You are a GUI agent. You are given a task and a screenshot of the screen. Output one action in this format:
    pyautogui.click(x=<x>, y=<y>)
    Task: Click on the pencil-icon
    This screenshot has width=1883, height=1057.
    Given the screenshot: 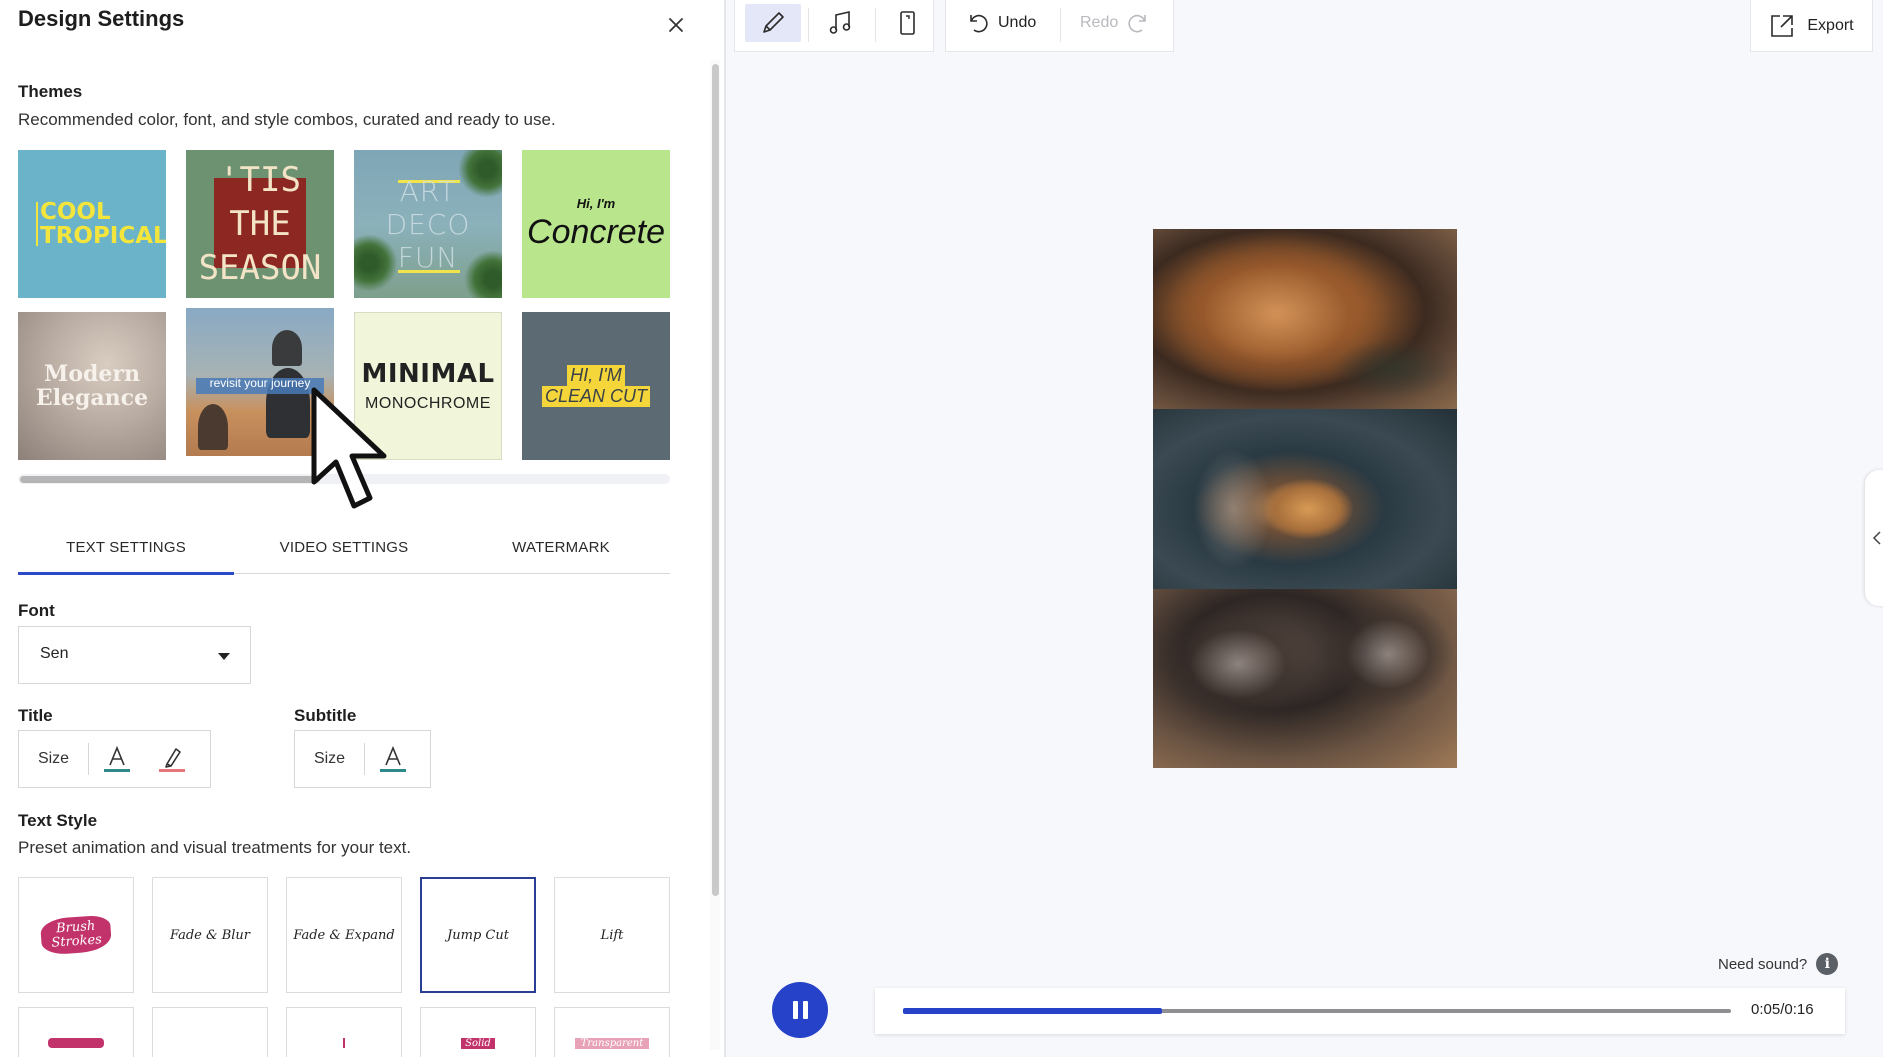 What is the action you would take?
    pyautogui.click(x=773, y=22)
    